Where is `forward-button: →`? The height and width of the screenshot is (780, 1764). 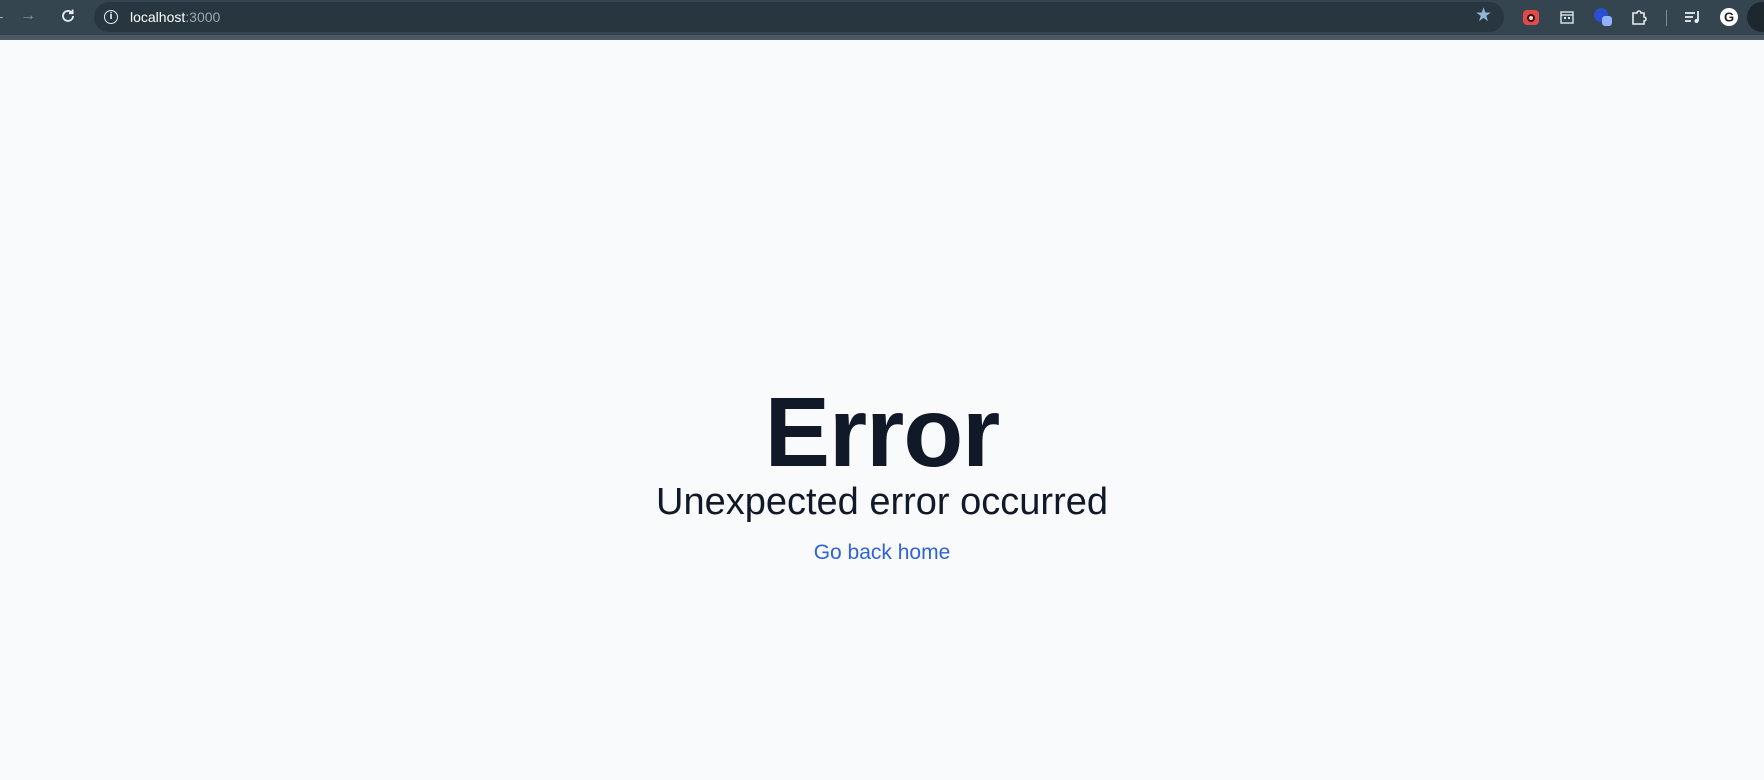
forward-button: → is located at coordinates (28, 16).